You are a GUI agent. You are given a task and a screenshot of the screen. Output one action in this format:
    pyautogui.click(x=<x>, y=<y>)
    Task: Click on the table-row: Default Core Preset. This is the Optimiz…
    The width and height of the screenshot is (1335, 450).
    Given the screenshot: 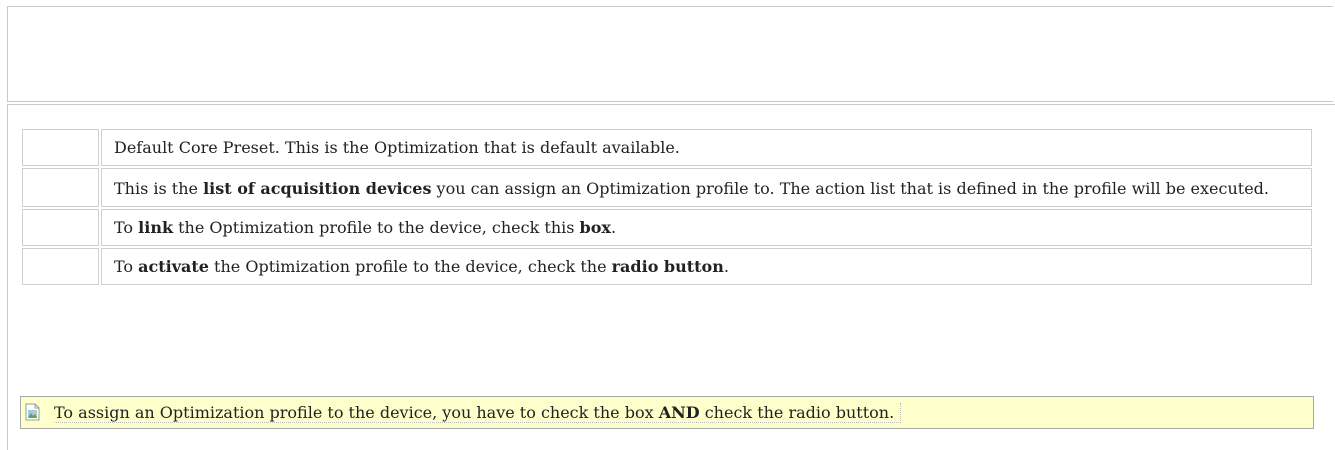 What is the action you would take?
    pyautogui.click(x=667, y=147)
    